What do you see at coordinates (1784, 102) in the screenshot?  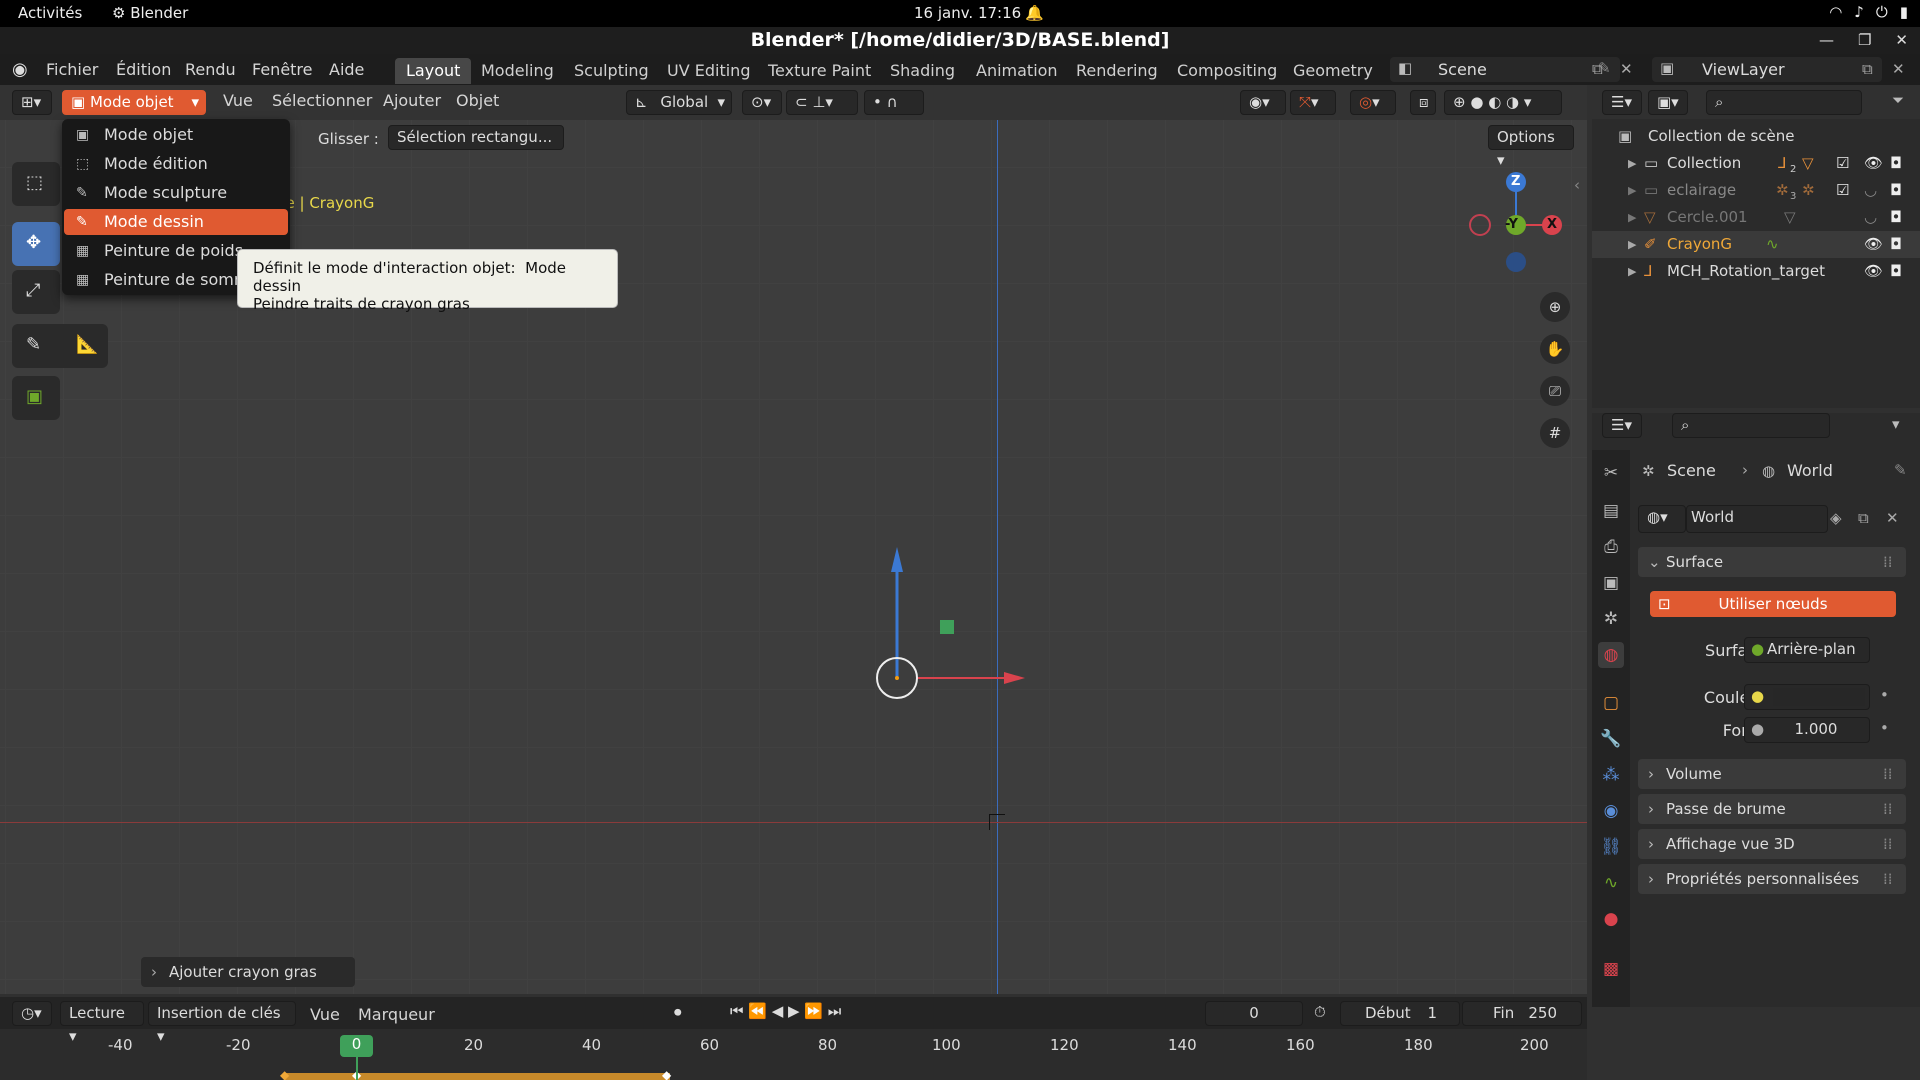 I see `outliner-search-input: ⌕` at bounding box center [1784, 102].